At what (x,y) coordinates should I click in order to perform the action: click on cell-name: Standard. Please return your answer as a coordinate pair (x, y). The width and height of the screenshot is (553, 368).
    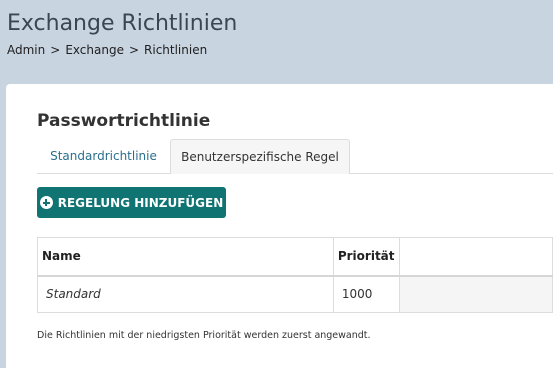
    Looking at the image, I should click on (185, 294).